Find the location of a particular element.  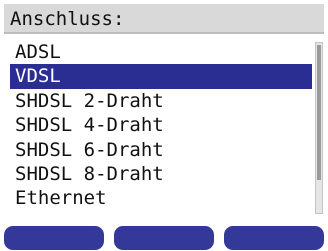

list-item-shdsl-2-draht: SHDSL 2-Draht is located at coordinates (161, 101).